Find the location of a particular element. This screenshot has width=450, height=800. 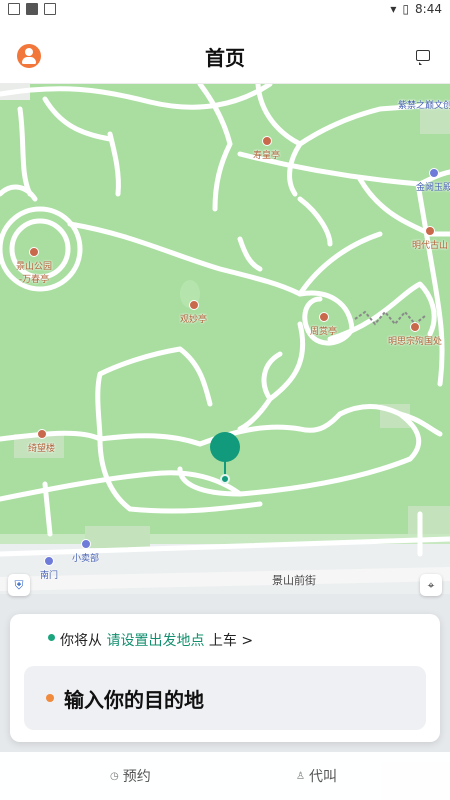

gate-icon is located at coordinates (49, 561).